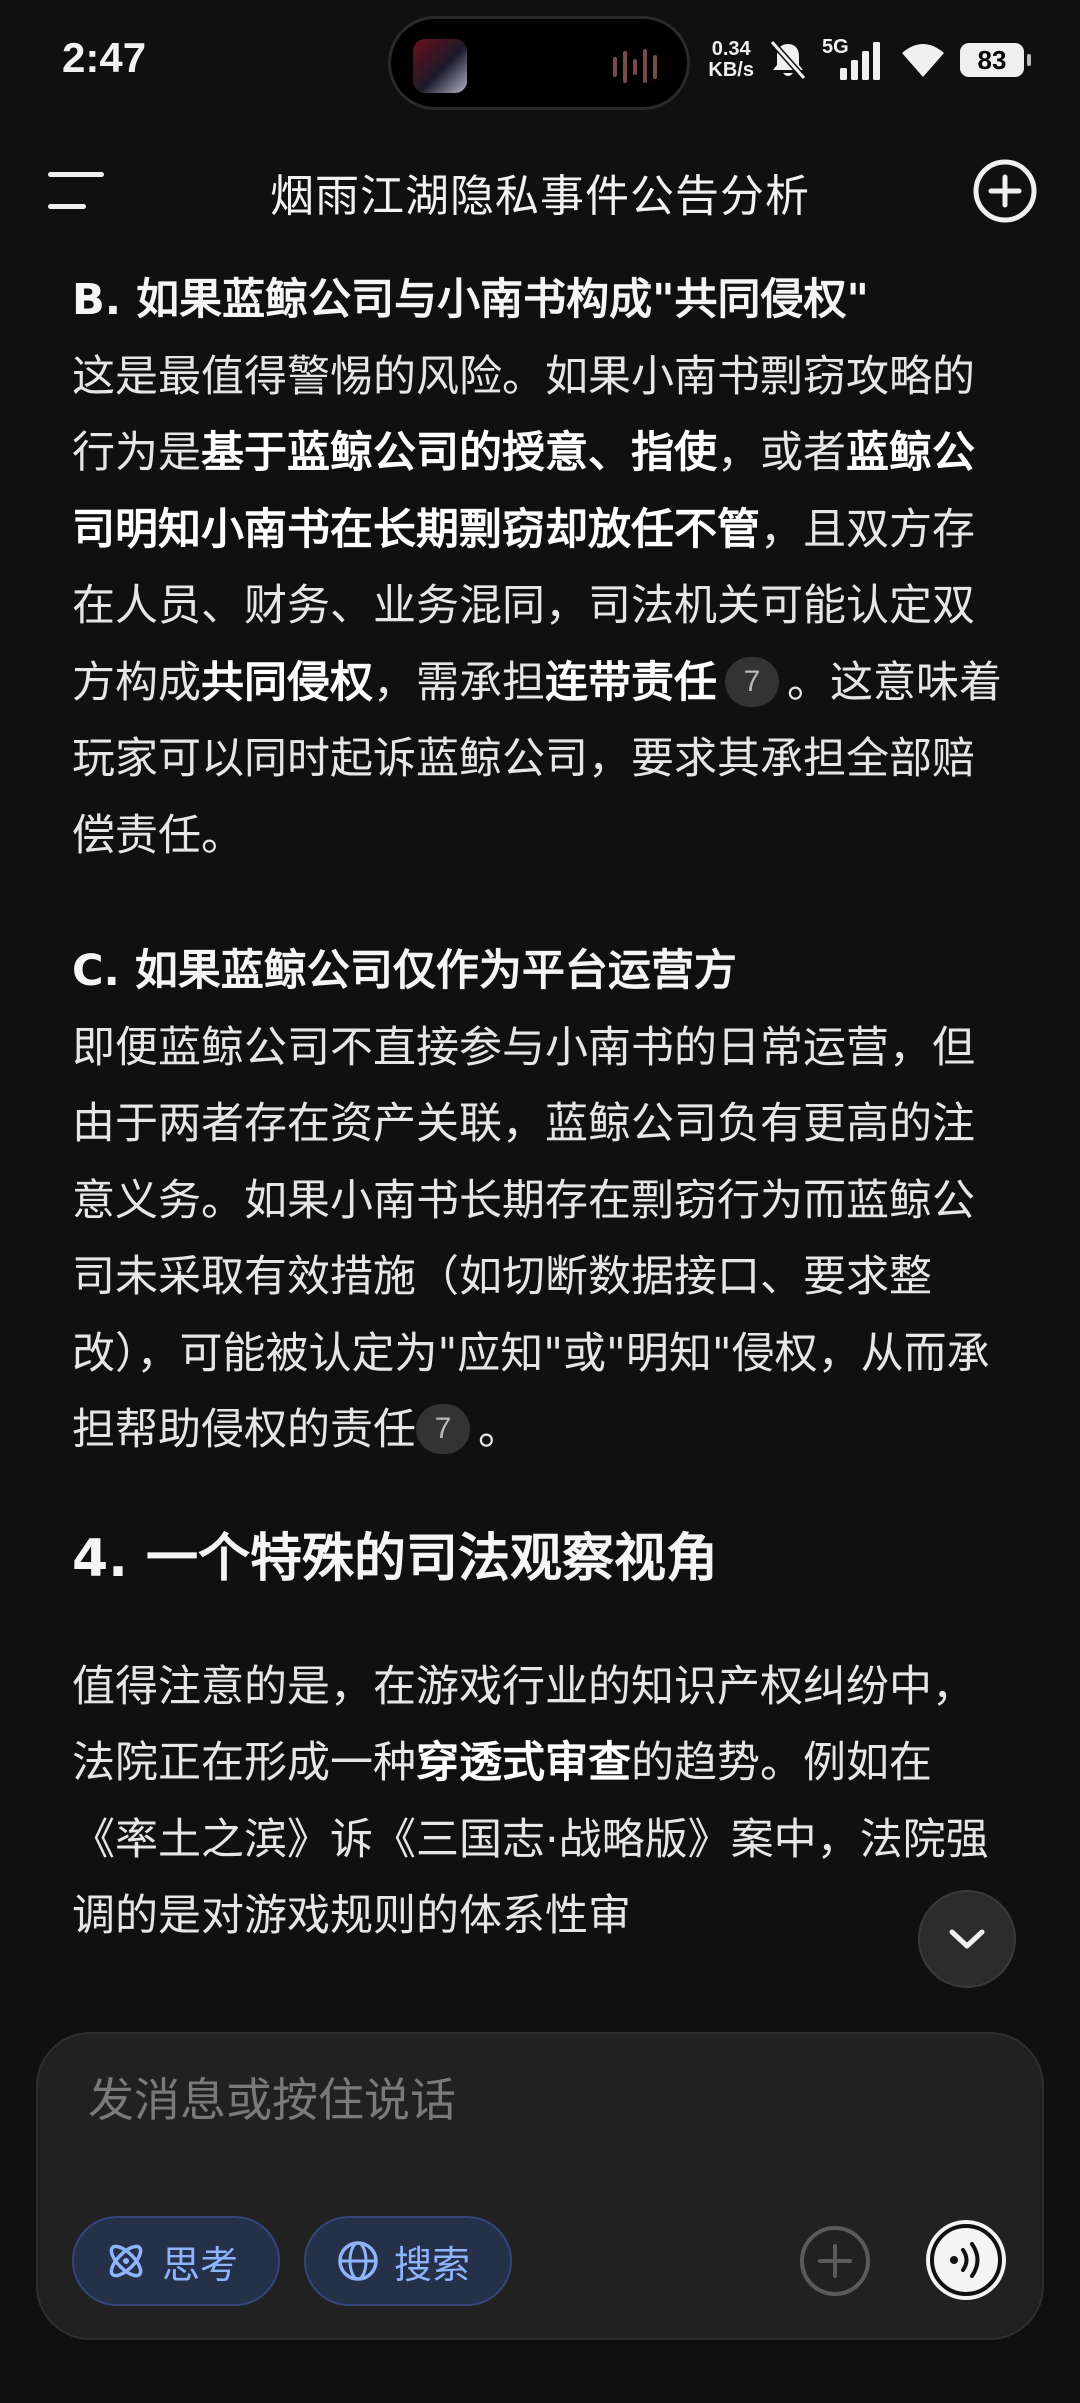 The image size is (1080, 2403). I want to click on message-composer: 思考 搜索, so click(540, 2186).